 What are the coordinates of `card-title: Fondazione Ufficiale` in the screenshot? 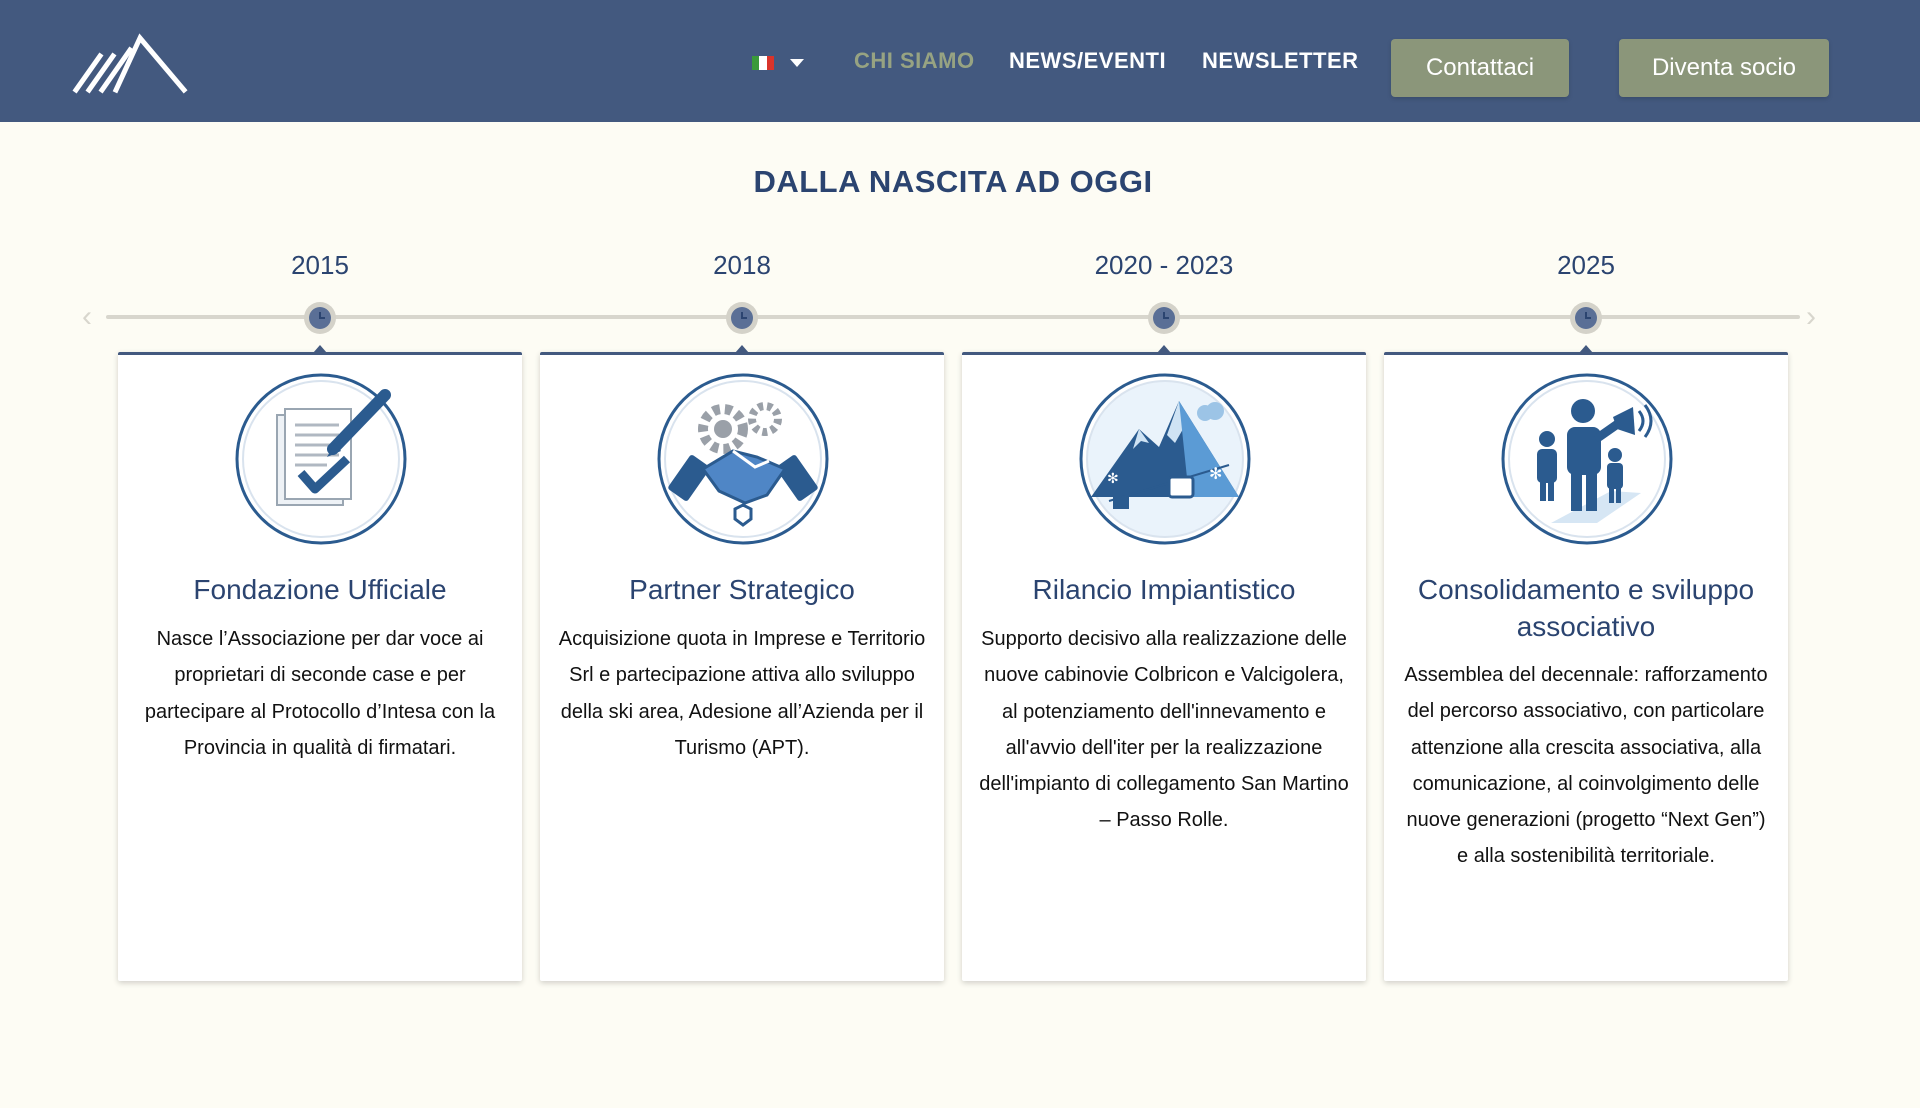 It's located at (320, 589).